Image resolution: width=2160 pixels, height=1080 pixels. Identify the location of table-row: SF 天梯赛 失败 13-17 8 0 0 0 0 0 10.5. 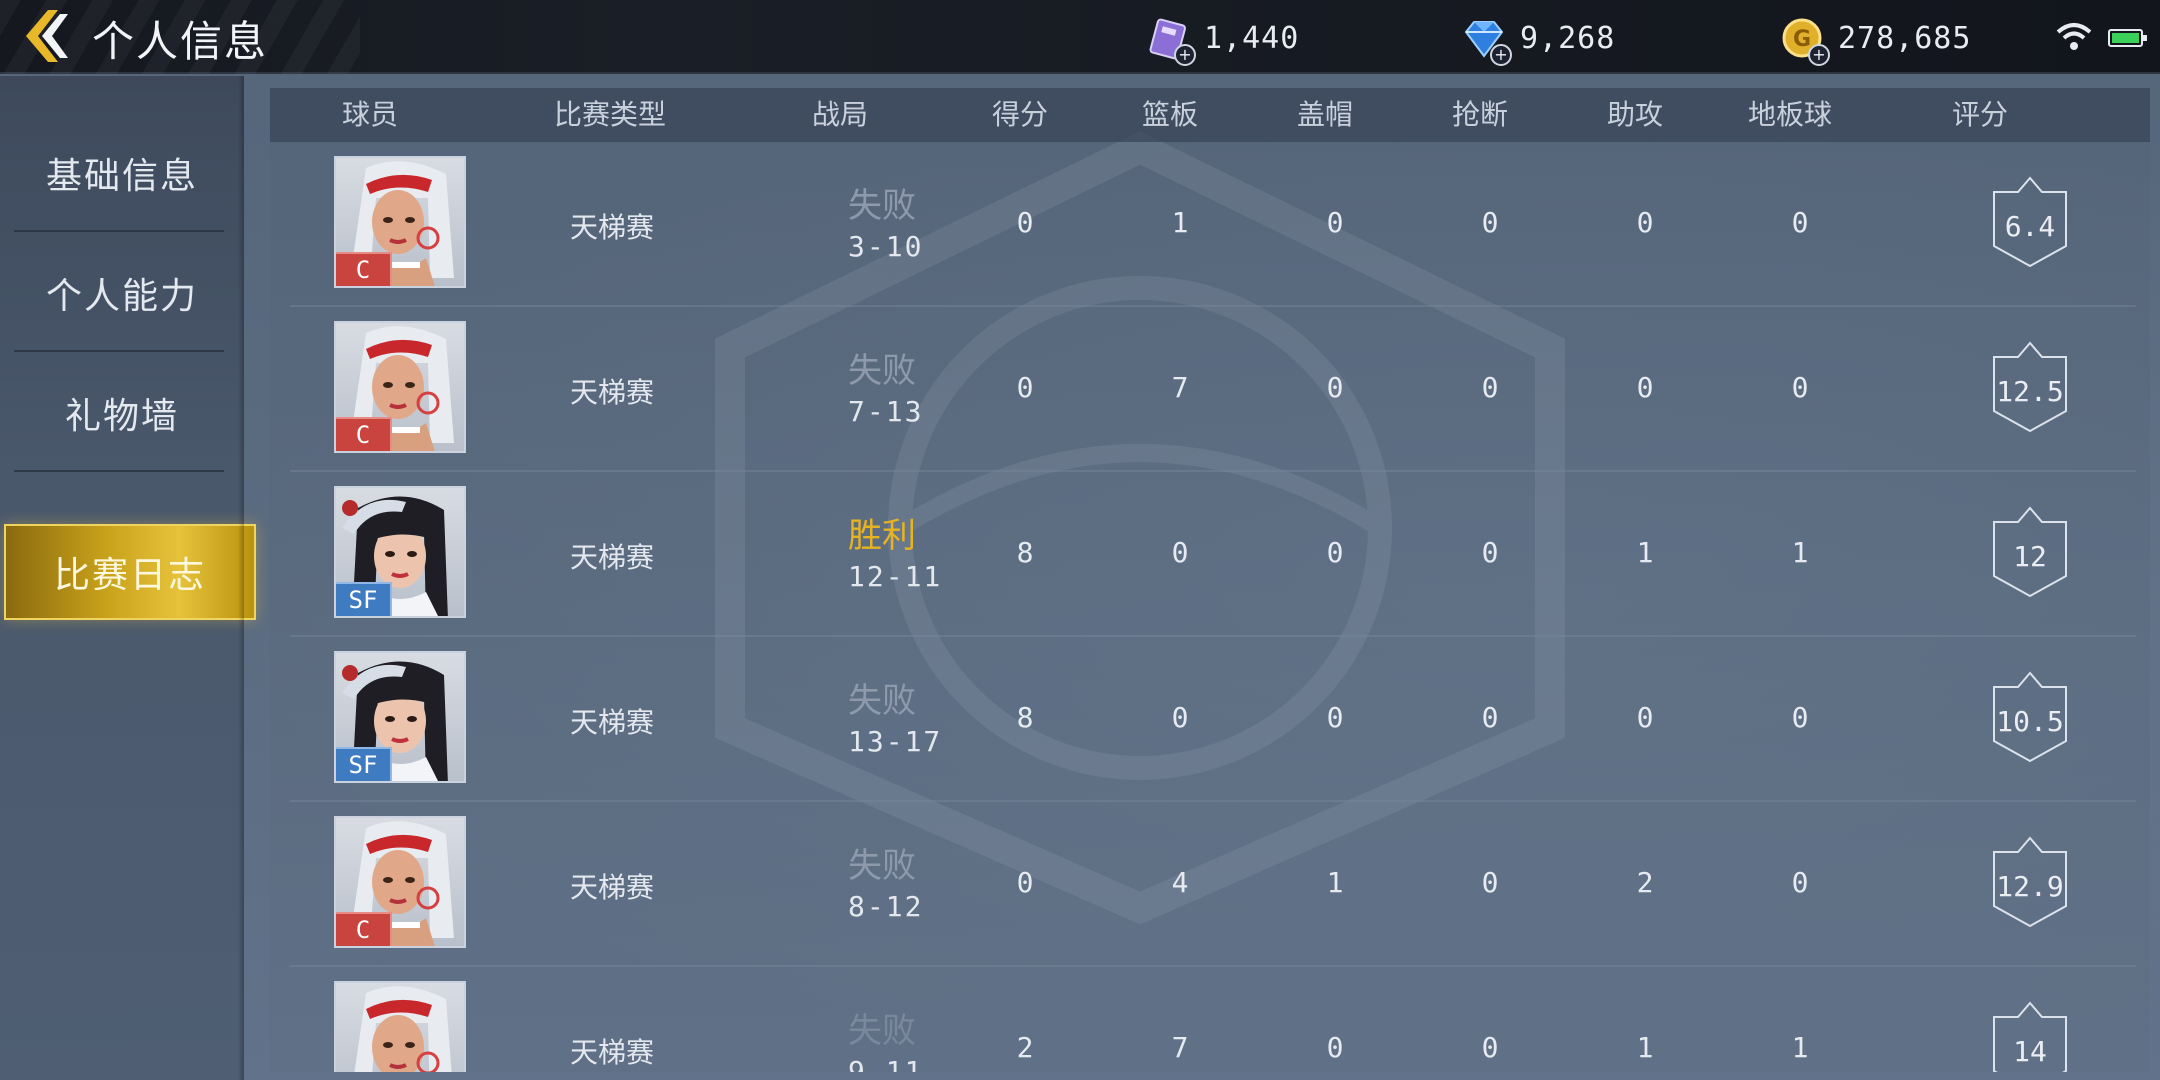
(1213, 719).